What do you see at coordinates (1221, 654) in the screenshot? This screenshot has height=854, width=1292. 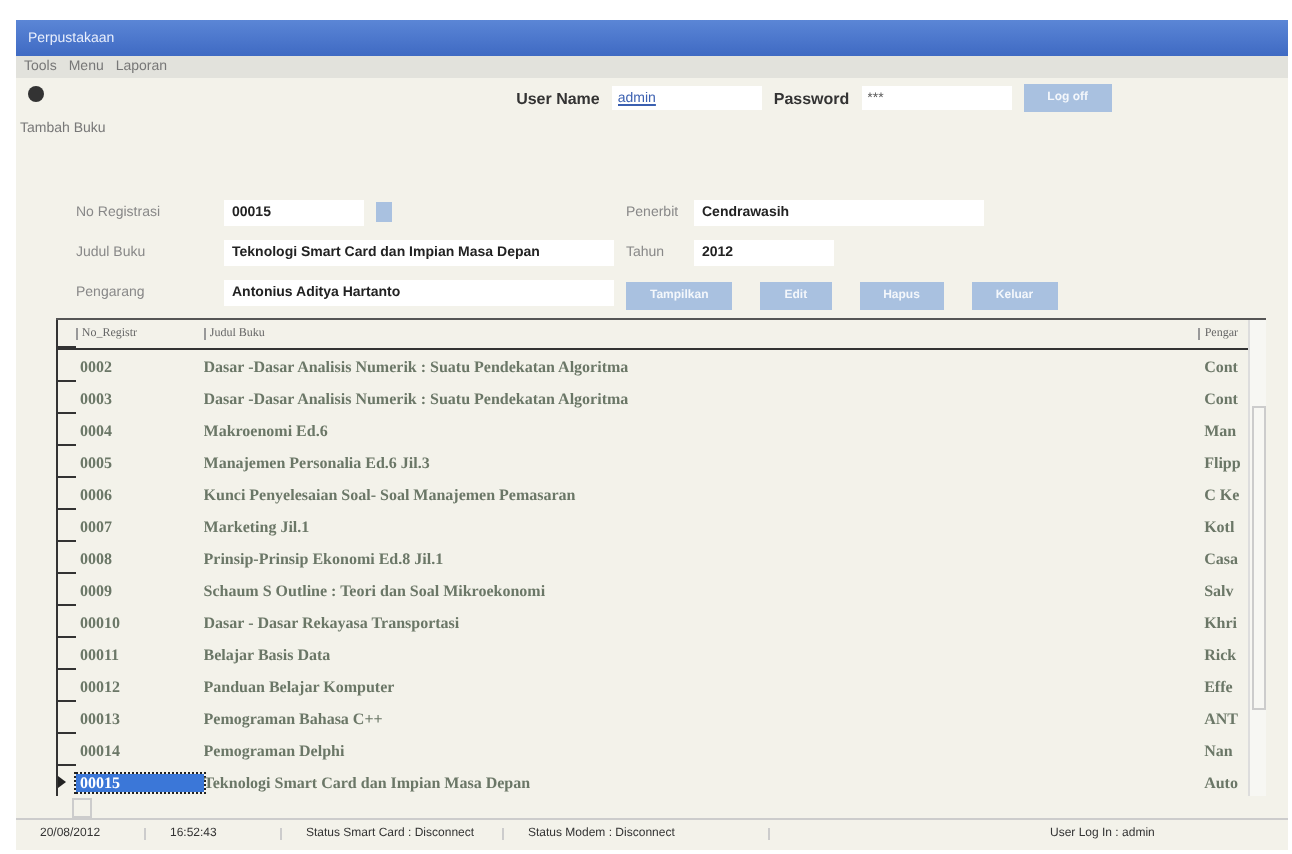 I see `table-cell-text: Rick` at bounding box center [1221, 654].